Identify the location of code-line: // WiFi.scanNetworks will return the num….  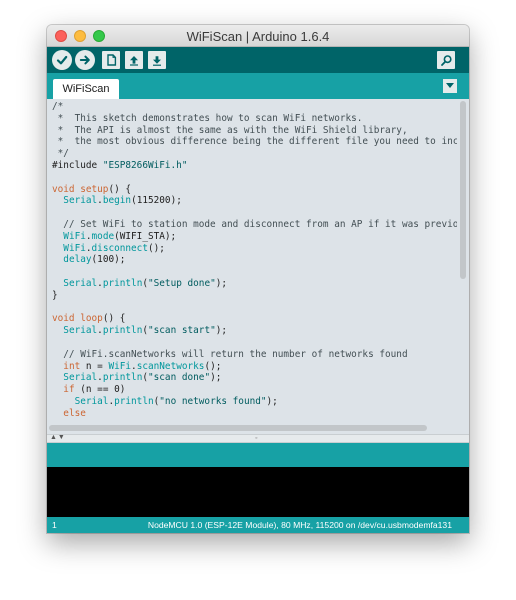
(260, 355).